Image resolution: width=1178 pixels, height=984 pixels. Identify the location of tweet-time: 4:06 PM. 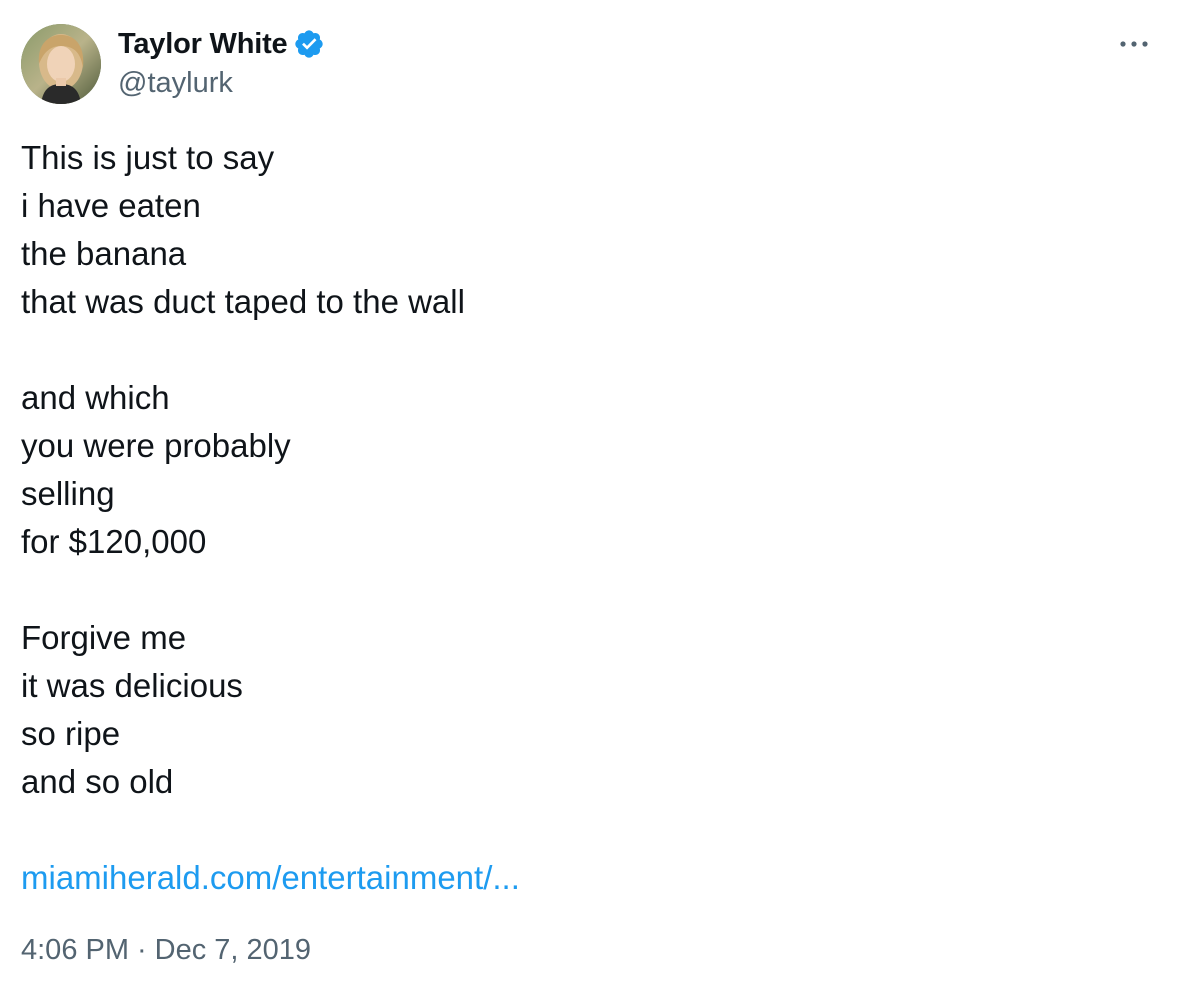
(75, 950).